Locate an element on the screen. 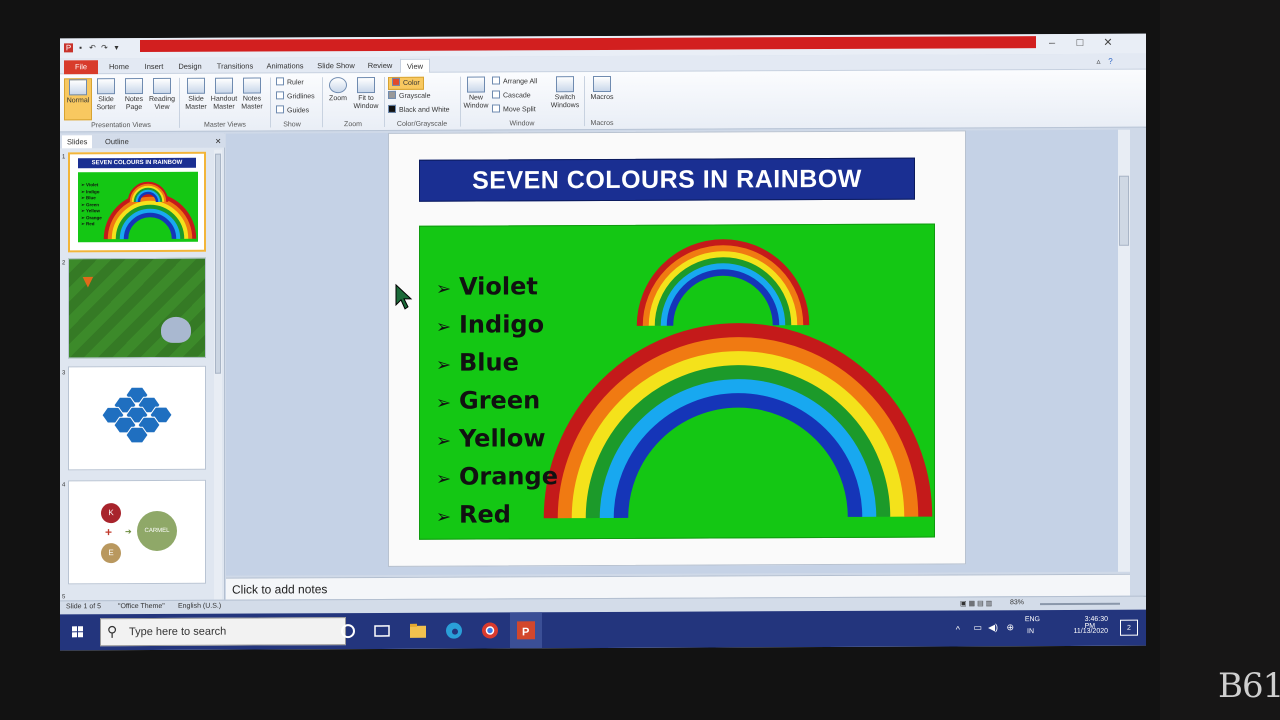 The image size is (1280, 720). slide-sorter-label-2: Sorter is located at coordinates (106, 108).